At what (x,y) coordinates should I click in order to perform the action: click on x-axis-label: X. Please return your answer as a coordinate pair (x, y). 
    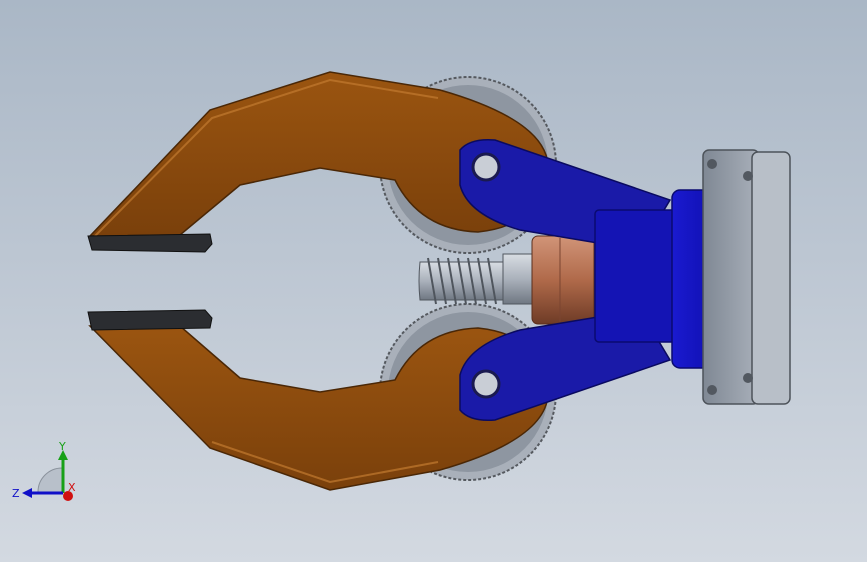
    Looking at the image, I should click on (72, 487).